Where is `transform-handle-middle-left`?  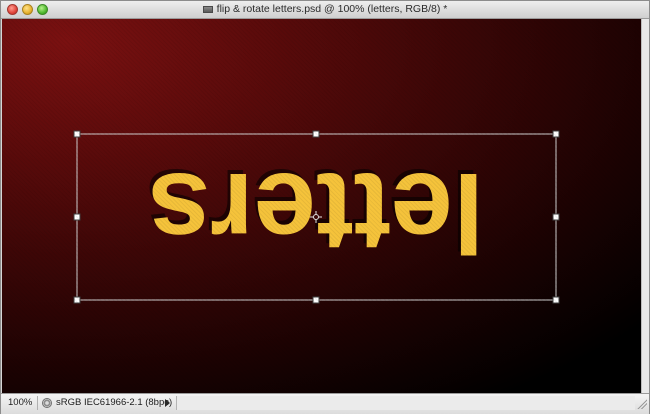
transform-handle-middle-left is located at coordinates (77, 217).